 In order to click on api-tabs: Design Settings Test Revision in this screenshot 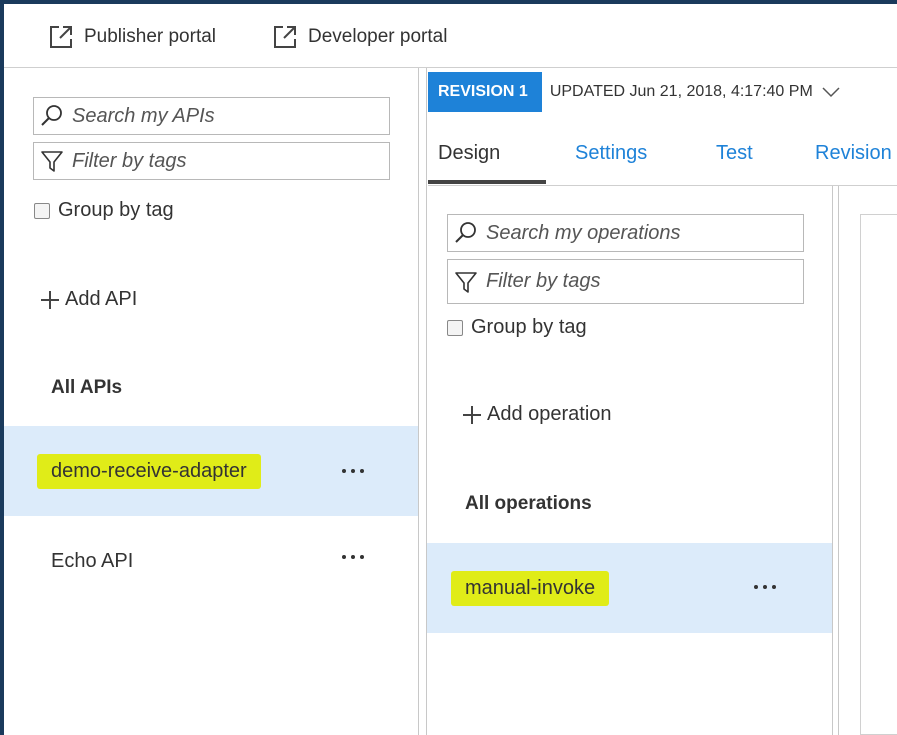, I will do `click(662, 157)`.